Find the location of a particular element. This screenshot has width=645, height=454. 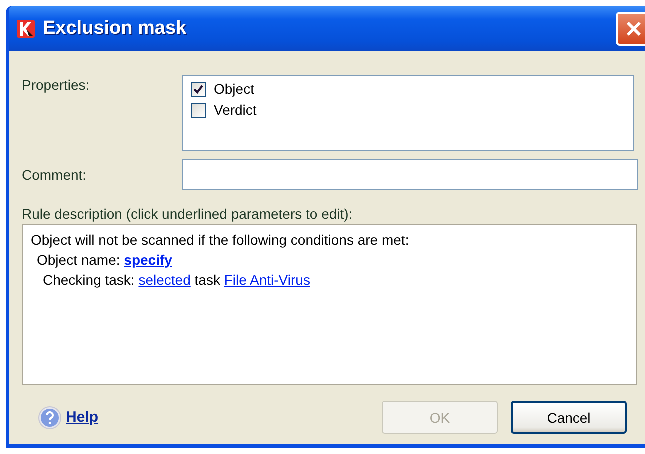

parameter-link: specify is located at coordinates (148, 260).